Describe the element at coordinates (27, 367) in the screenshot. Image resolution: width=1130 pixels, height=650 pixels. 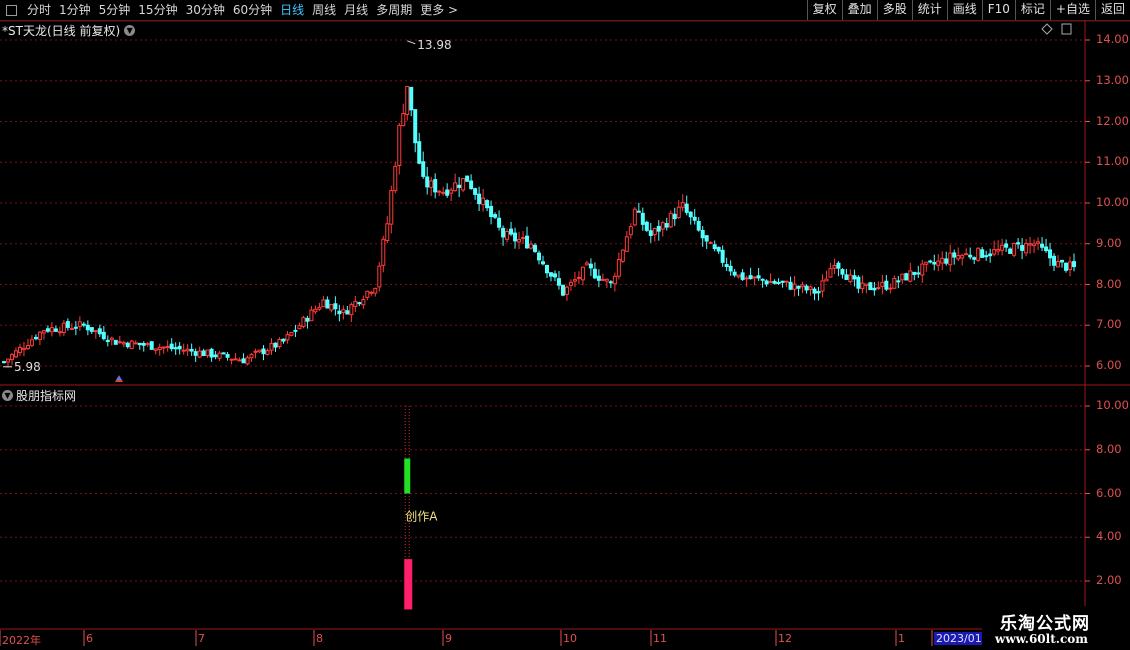
I see `low-price-label: 5.98` at that location.